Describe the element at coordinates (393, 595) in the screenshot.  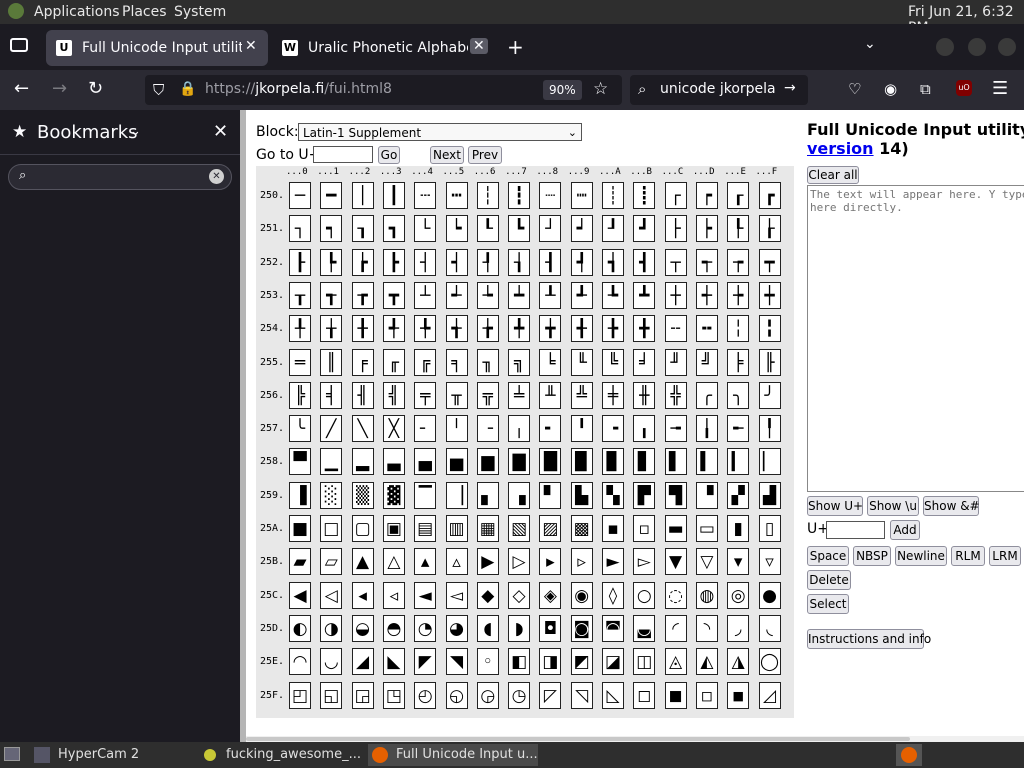
I see `char-cell: ◃` at that location.